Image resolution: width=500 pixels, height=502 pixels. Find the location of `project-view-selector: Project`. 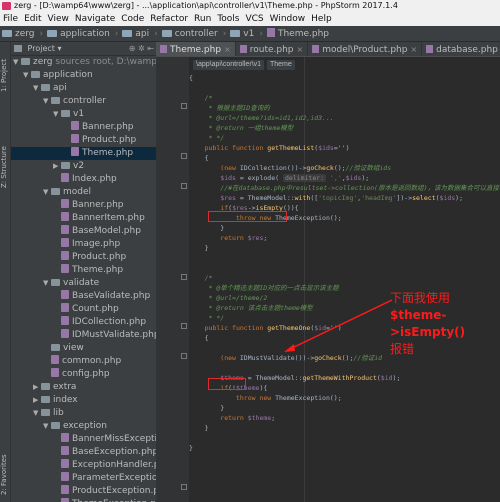

project-view-selector: Project is located at coordinates (41, 48).